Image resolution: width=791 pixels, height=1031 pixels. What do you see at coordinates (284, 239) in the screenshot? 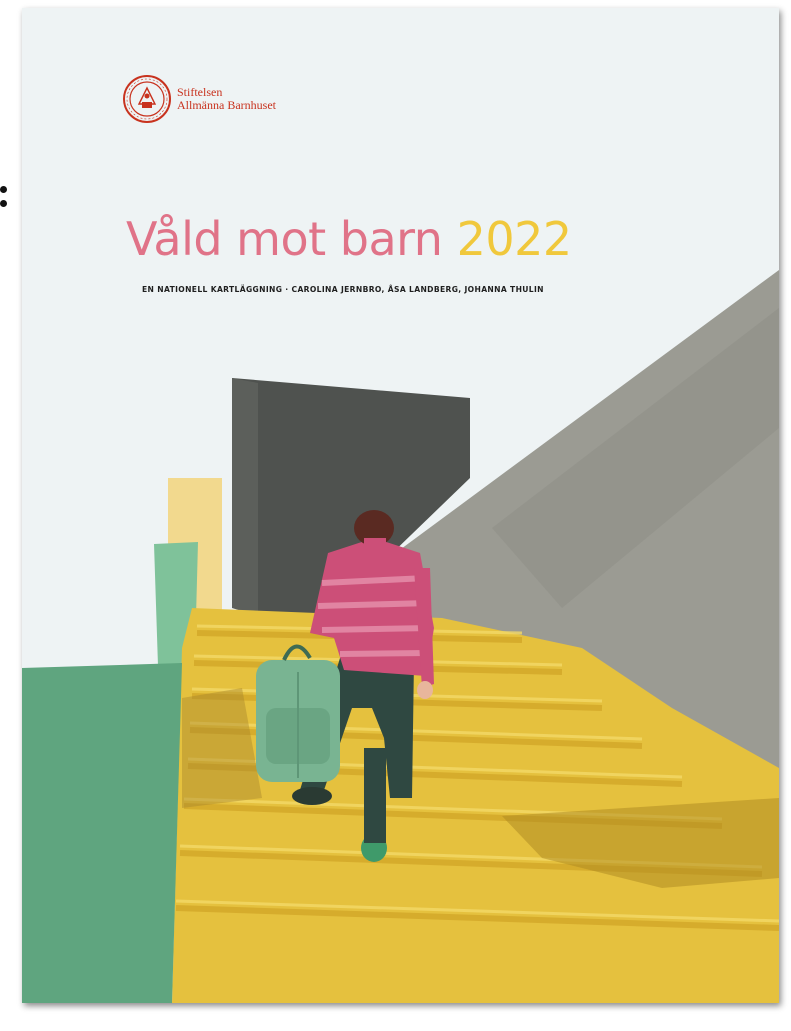
I see `title-main: Våld mot barn` at bounding box center [284, 239].